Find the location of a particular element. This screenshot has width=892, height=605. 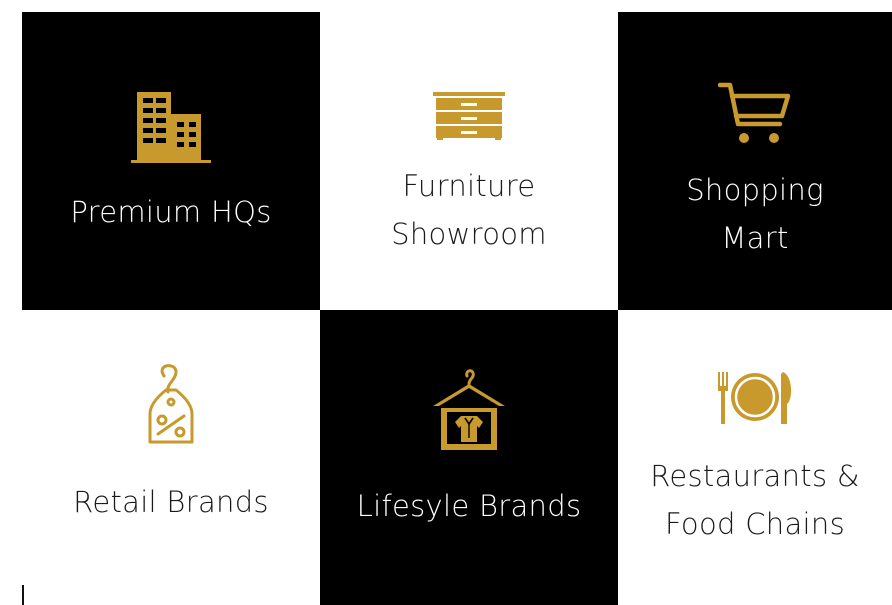

tile-label-line: Premium HQs is located at coordinates (171, 212).